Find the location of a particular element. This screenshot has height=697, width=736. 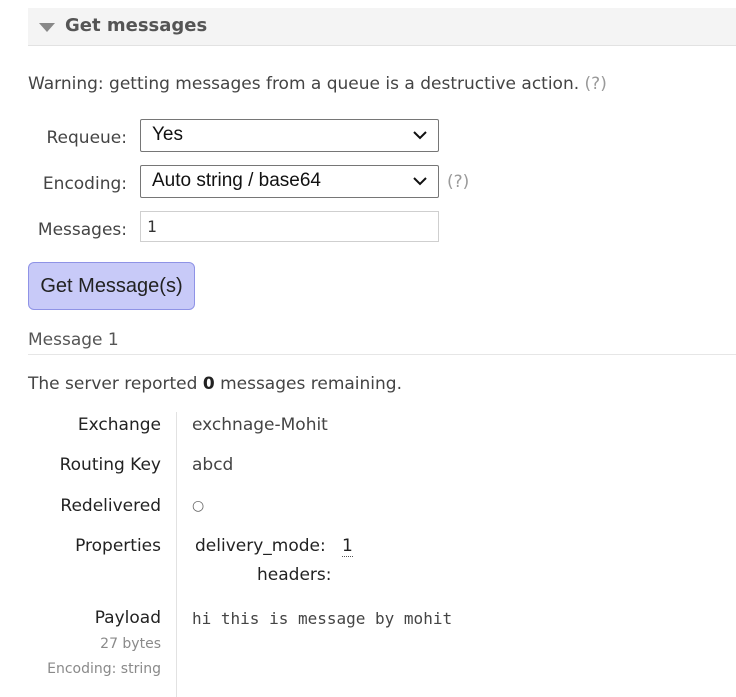

exchange-value: exchnage-Mohit is located at coordinates (260, 425).